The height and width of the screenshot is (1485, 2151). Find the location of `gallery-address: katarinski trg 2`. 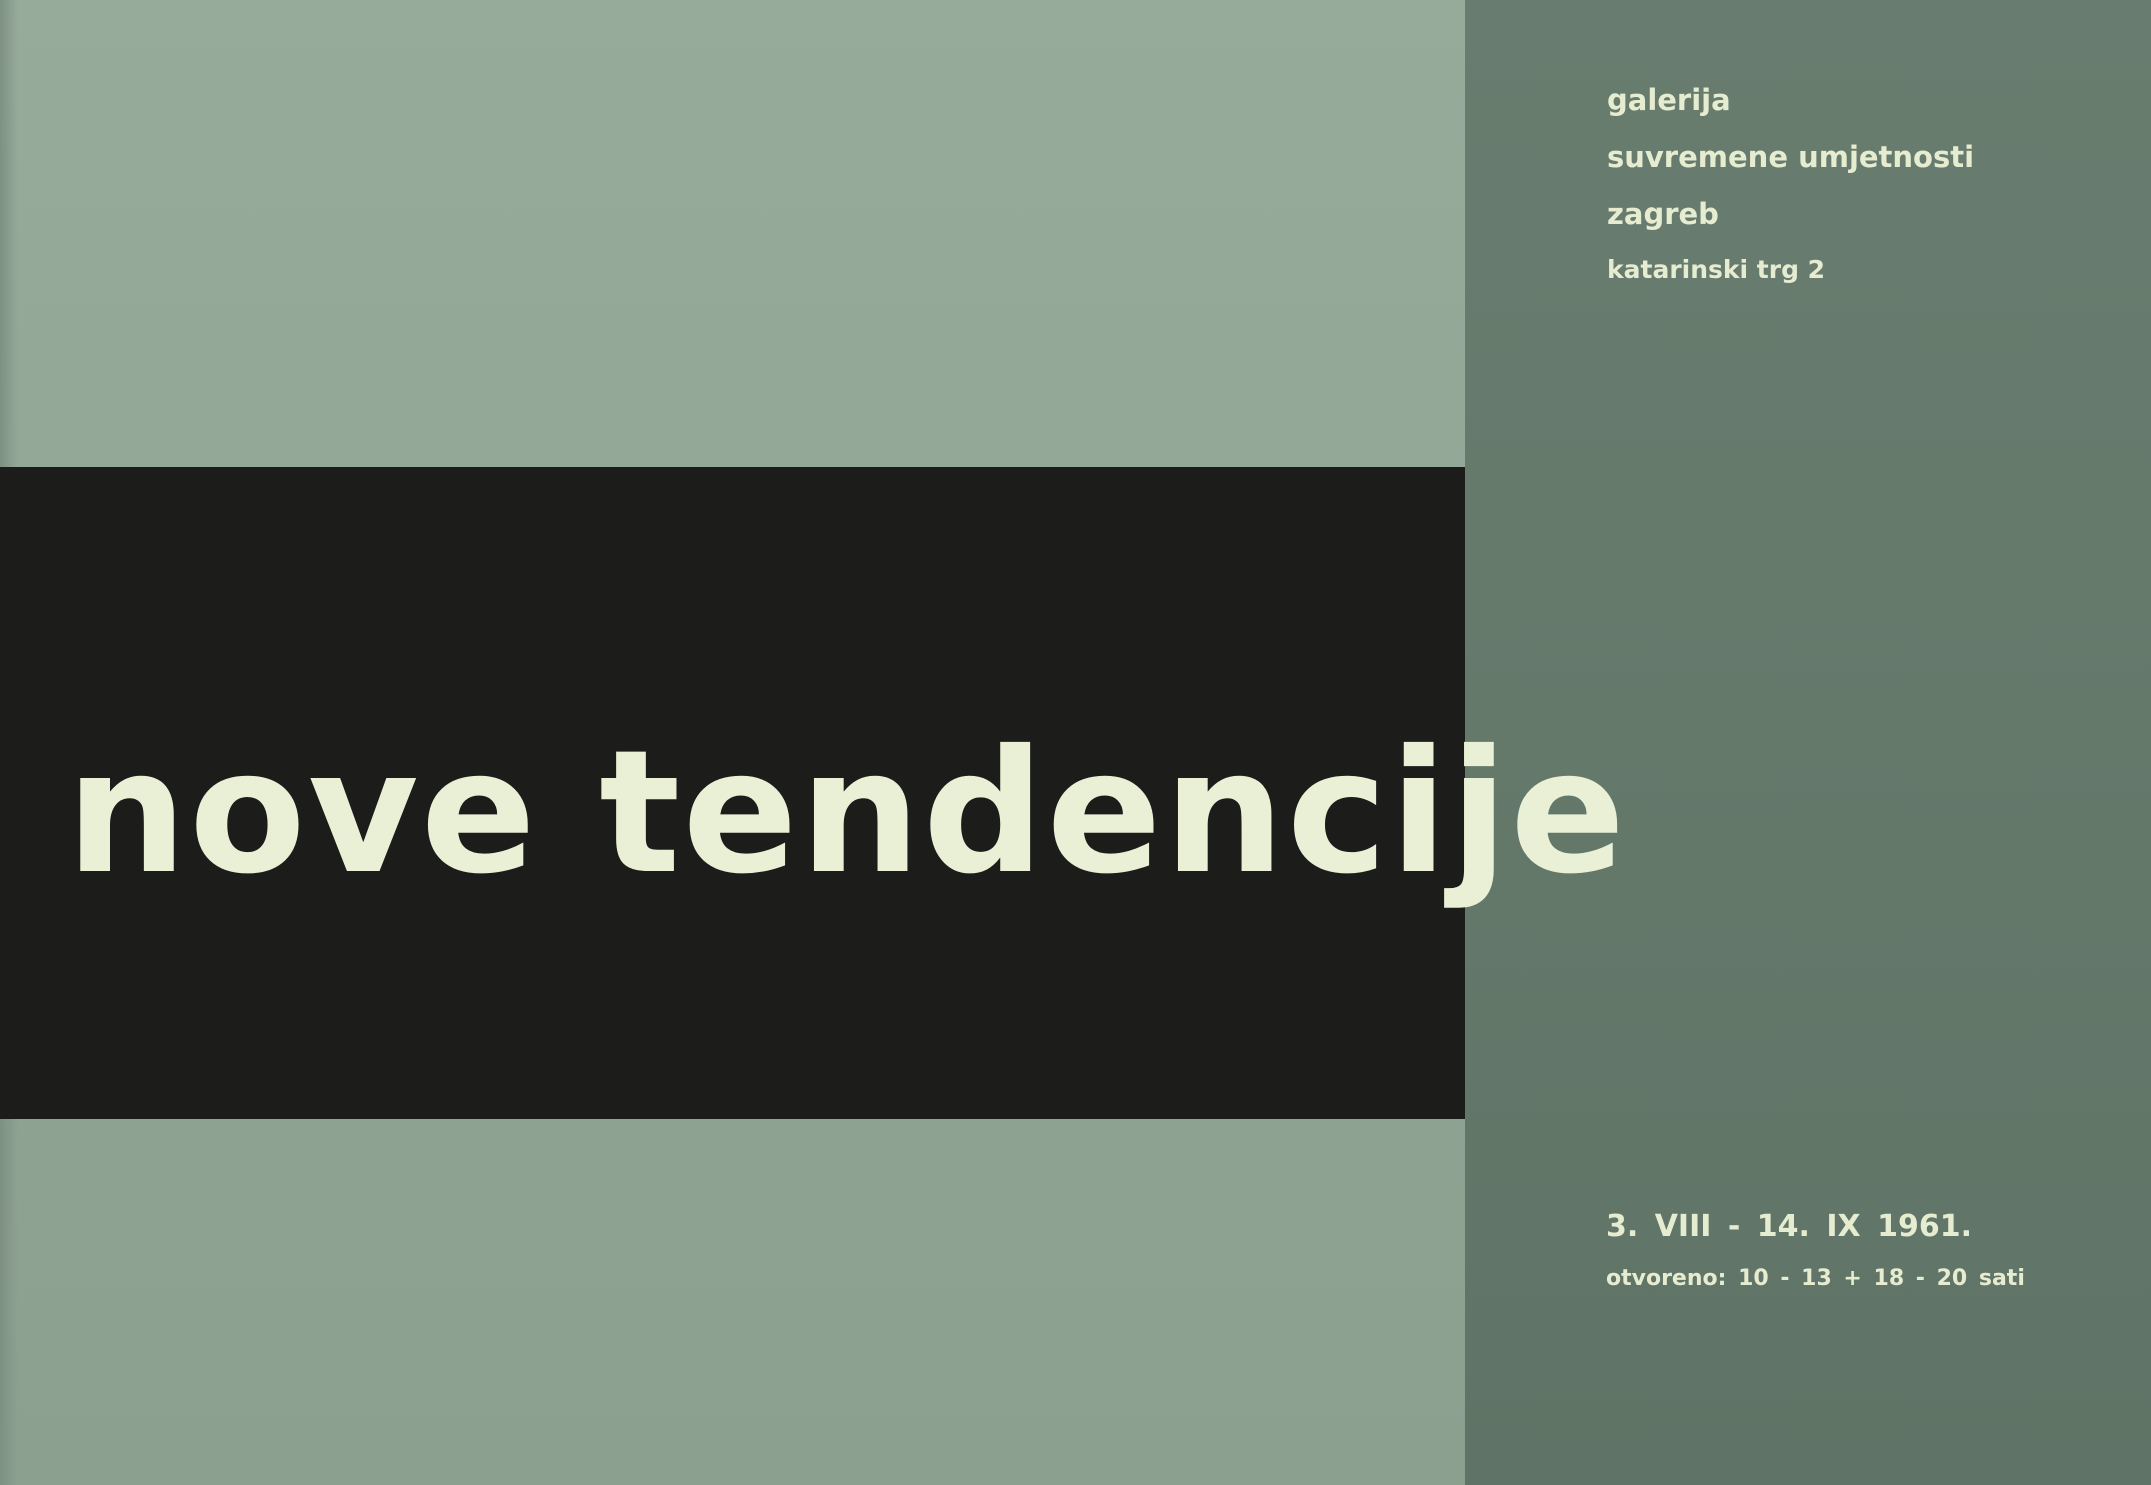

gallery-address: katarinski trg 2 is located at coordinates (1716, 269).